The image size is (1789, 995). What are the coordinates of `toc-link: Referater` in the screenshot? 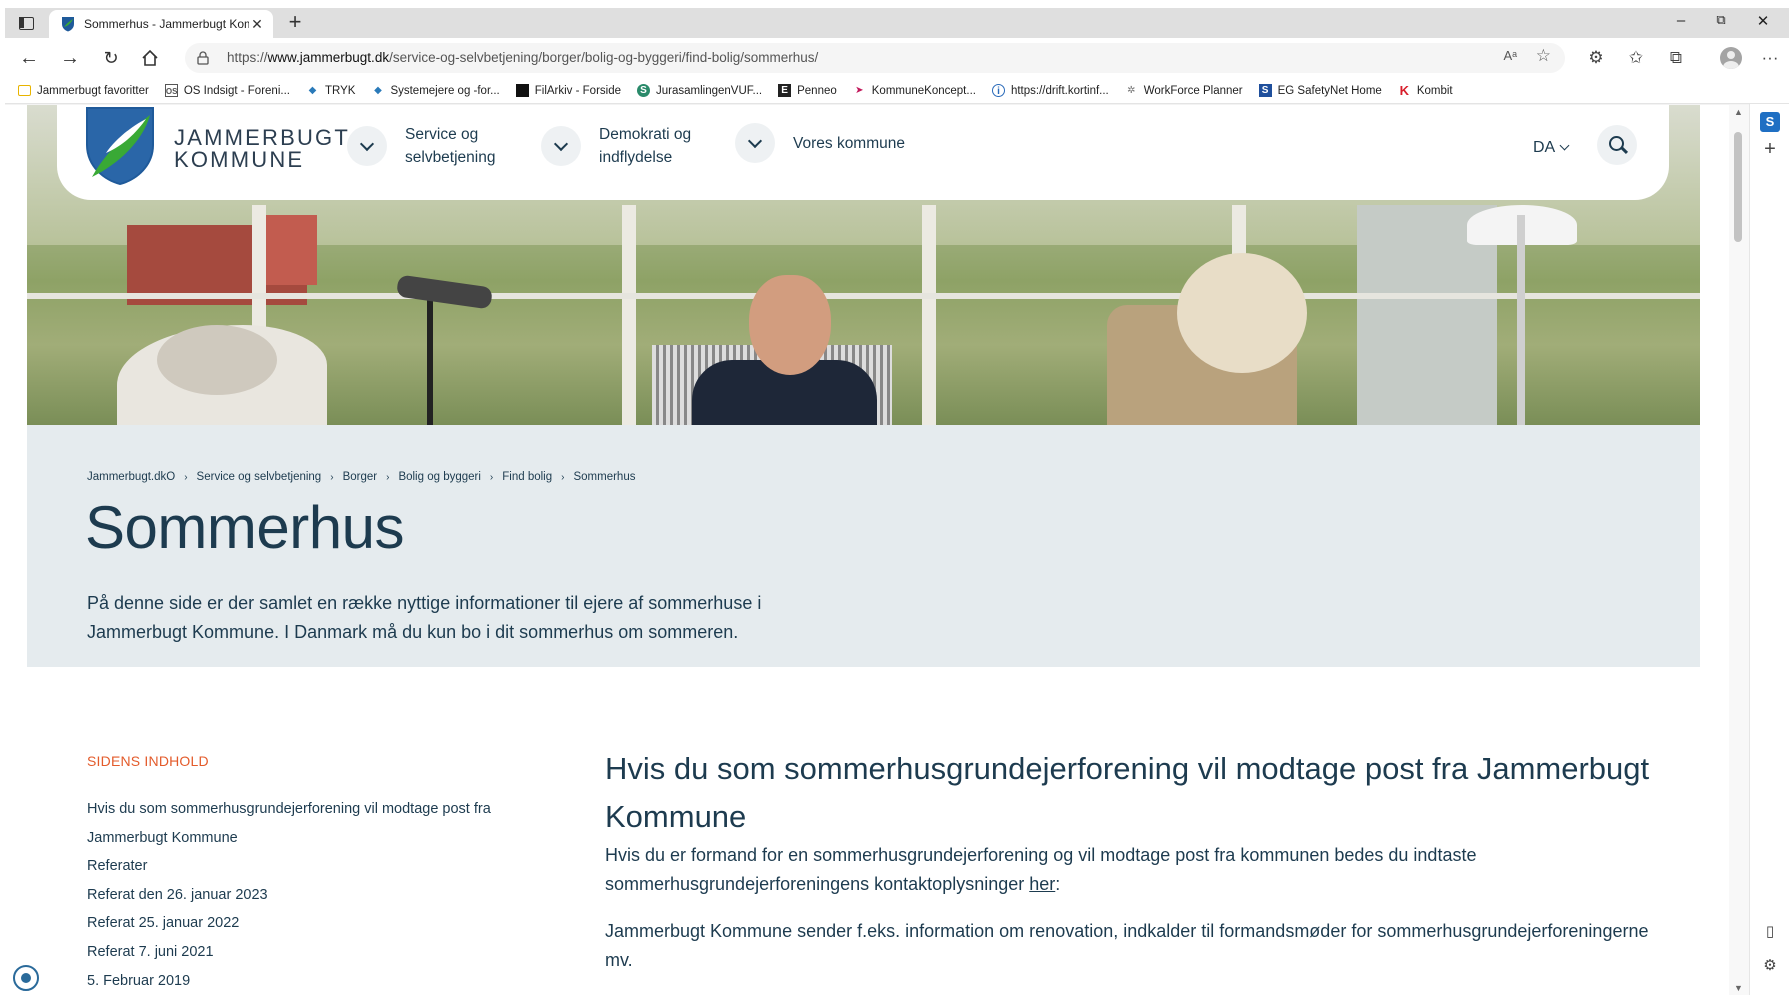 It's located at (297, 866).